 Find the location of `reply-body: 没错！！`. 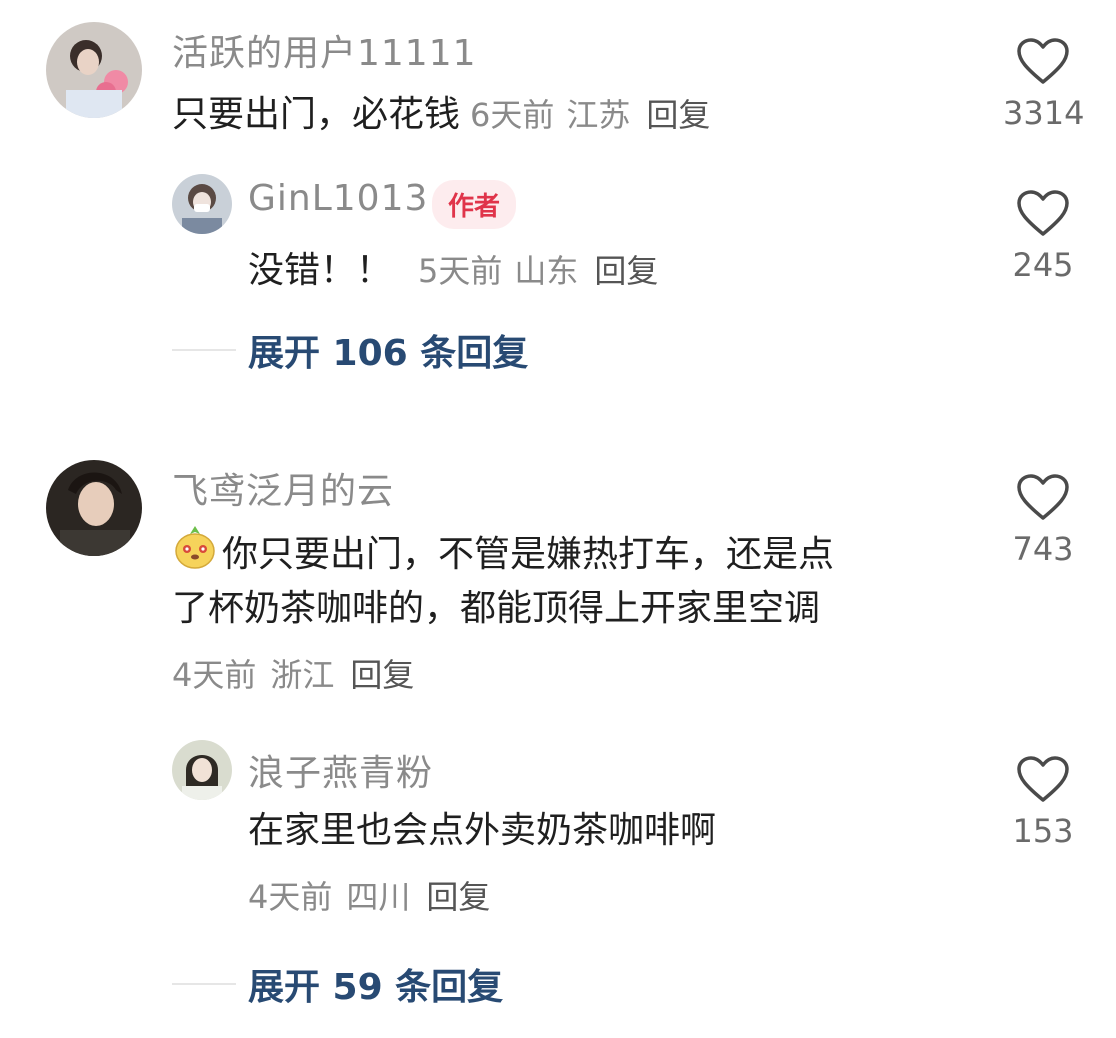

reply-body: 没错！！ is located at coordinates (320, 270).